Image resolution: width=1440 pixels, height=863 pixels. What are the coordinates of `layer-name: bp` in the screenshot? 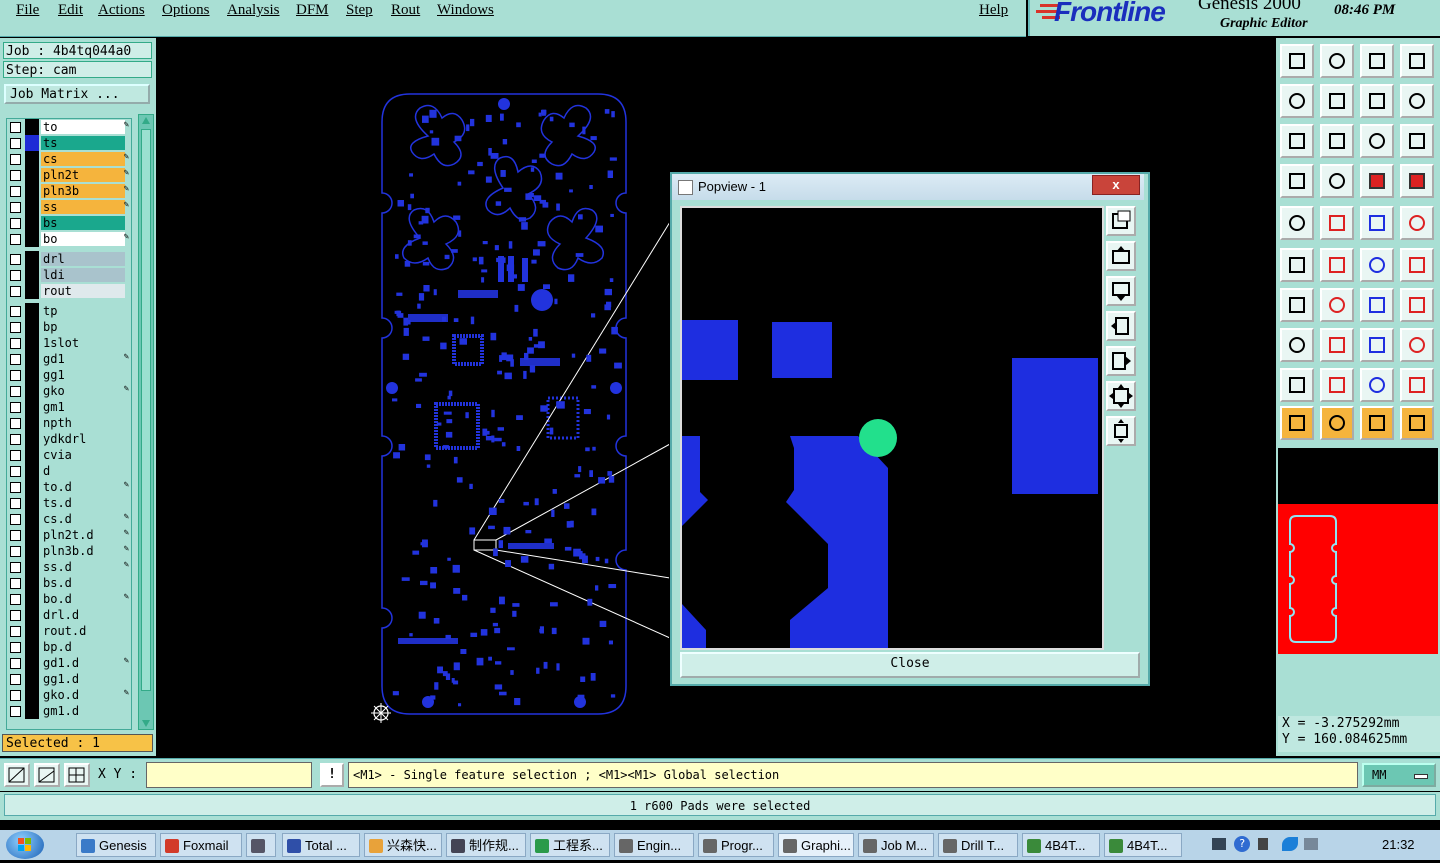 It's located at (83, 327).